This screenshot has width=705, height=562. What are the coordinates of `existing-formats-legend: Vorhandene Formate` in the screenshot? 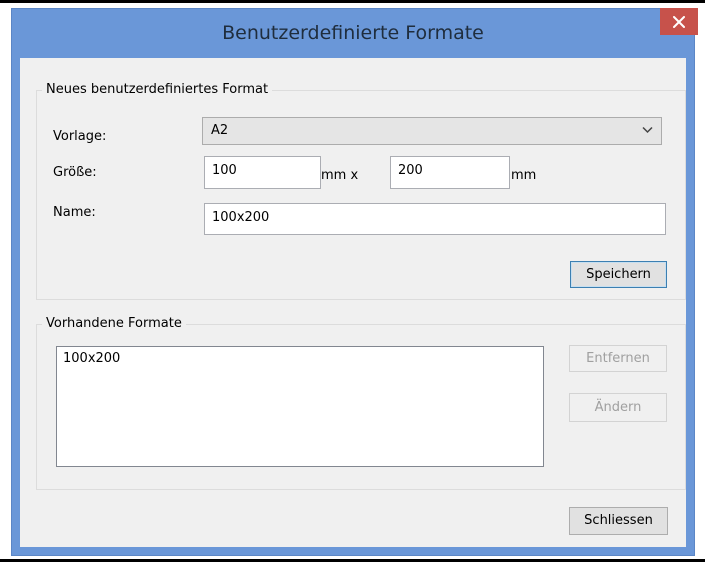 It's located at (114, 323).